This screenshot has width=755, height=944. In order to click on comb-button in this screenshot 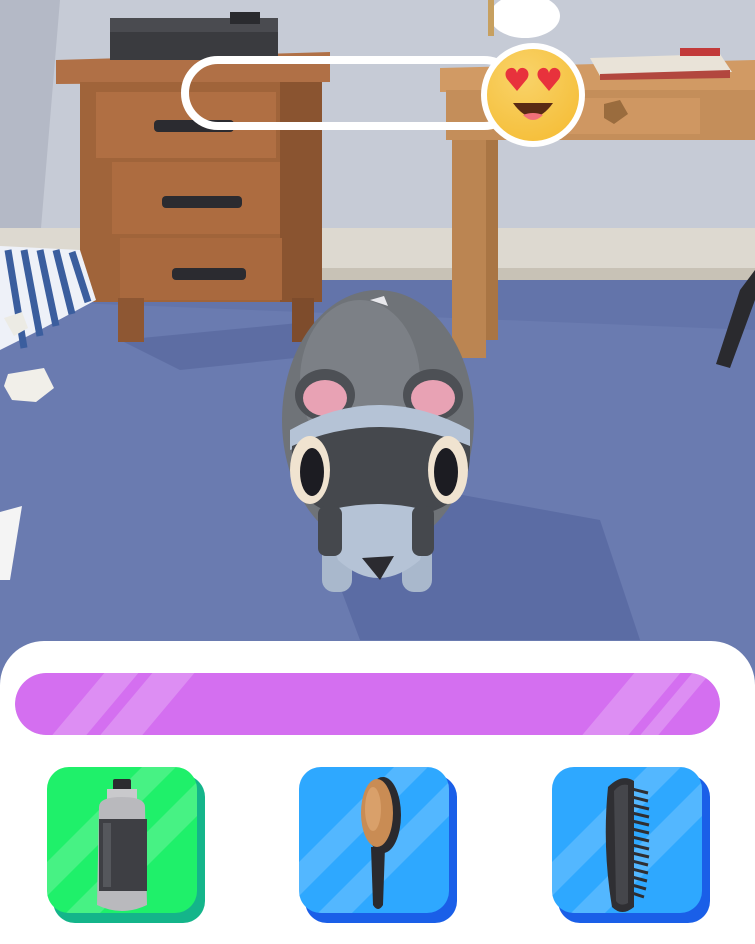, I will do `click(631, 845)`.